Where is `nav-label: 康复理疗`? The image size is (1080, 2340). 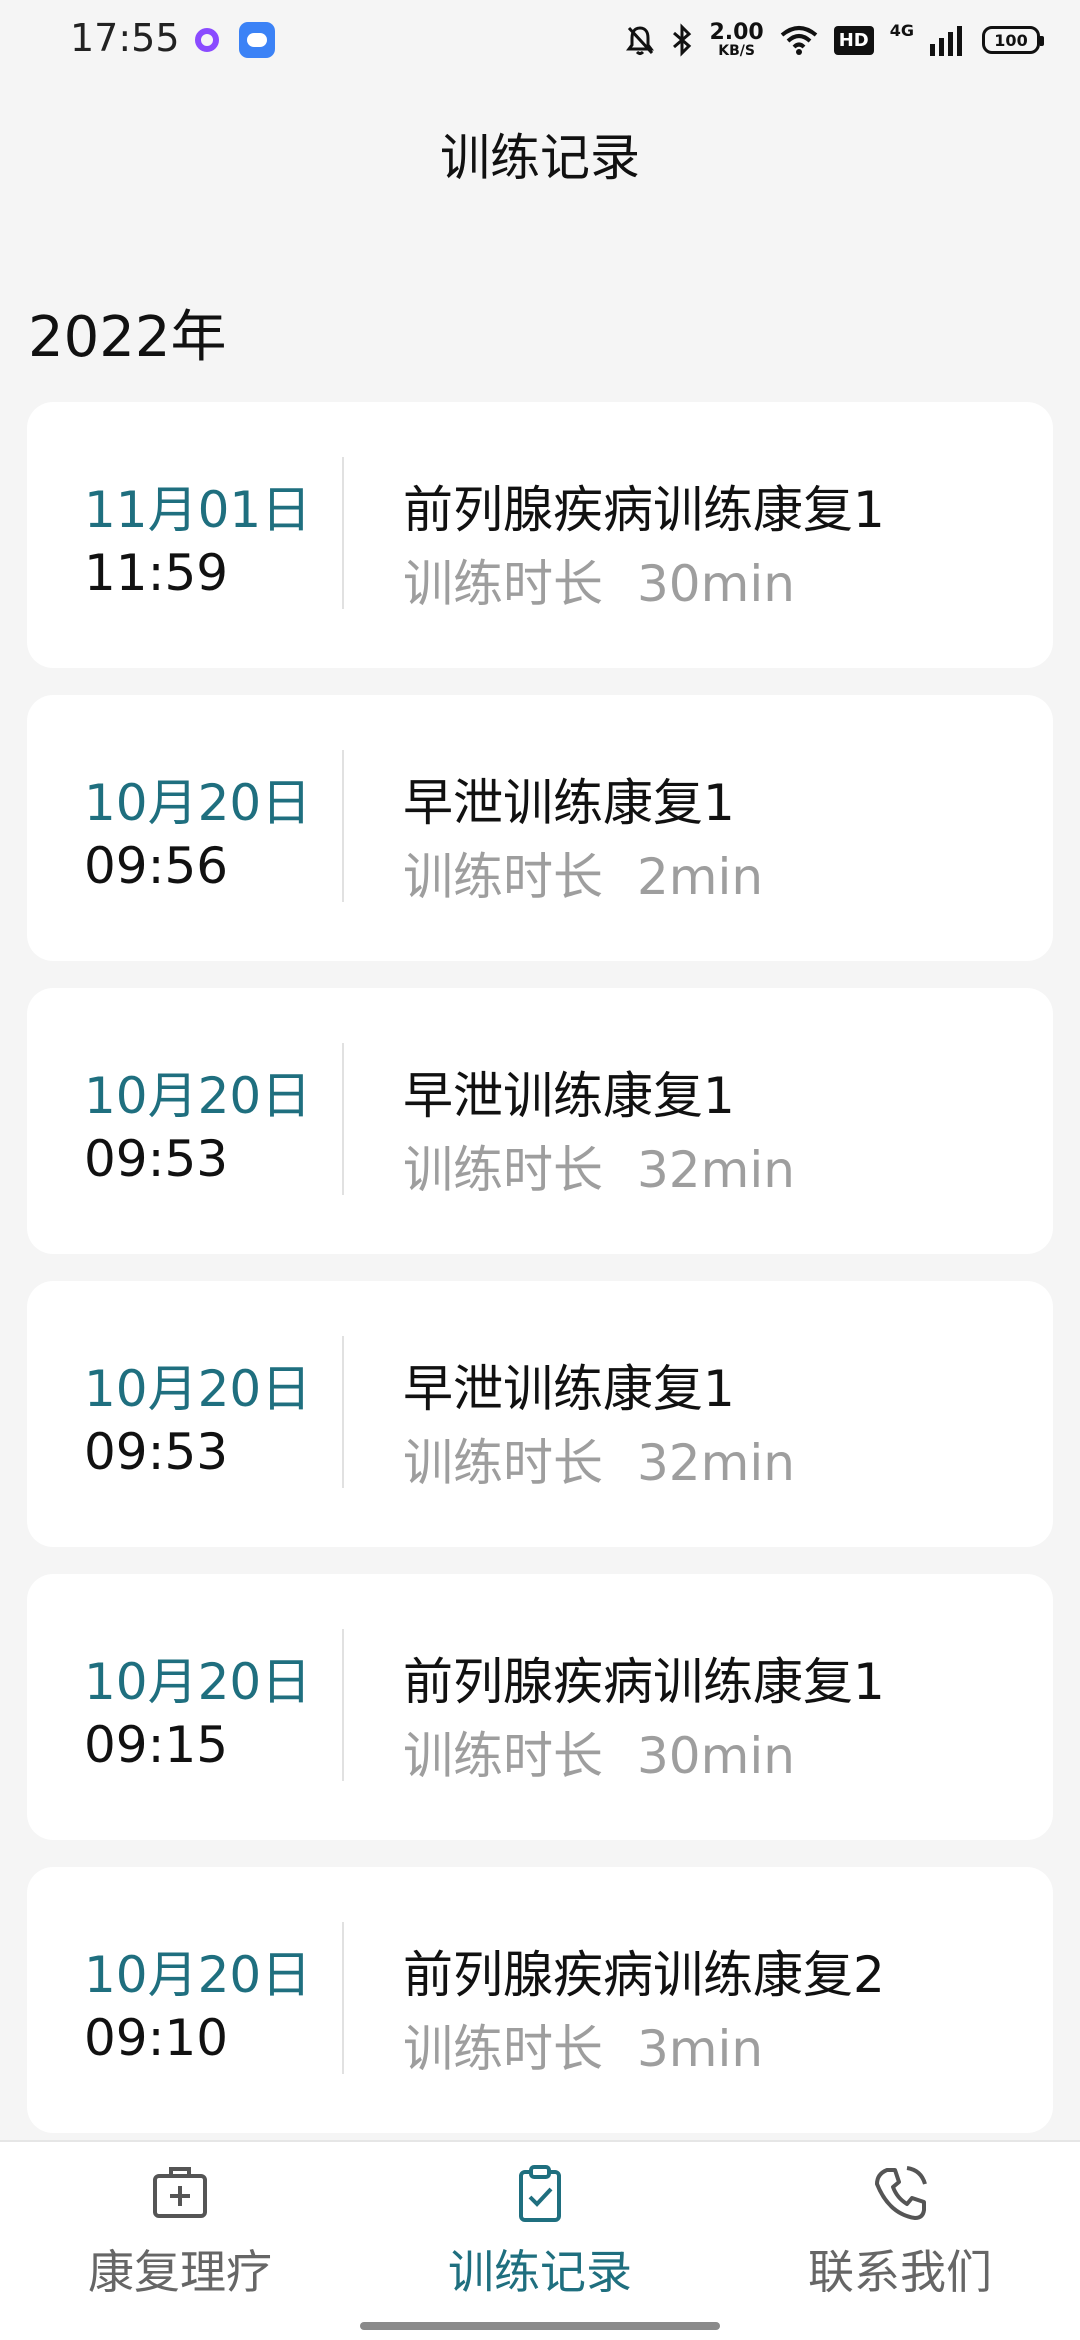 nav-label: 康复理疗 is located at coordinates (180, 2272).